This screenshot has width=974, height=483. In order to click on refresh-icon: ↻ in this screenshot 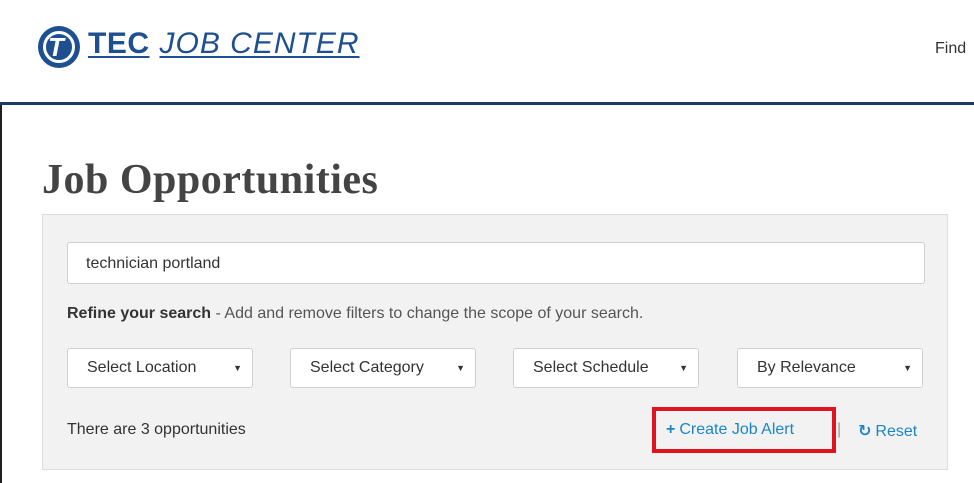, I will do `click(865, 431)`.